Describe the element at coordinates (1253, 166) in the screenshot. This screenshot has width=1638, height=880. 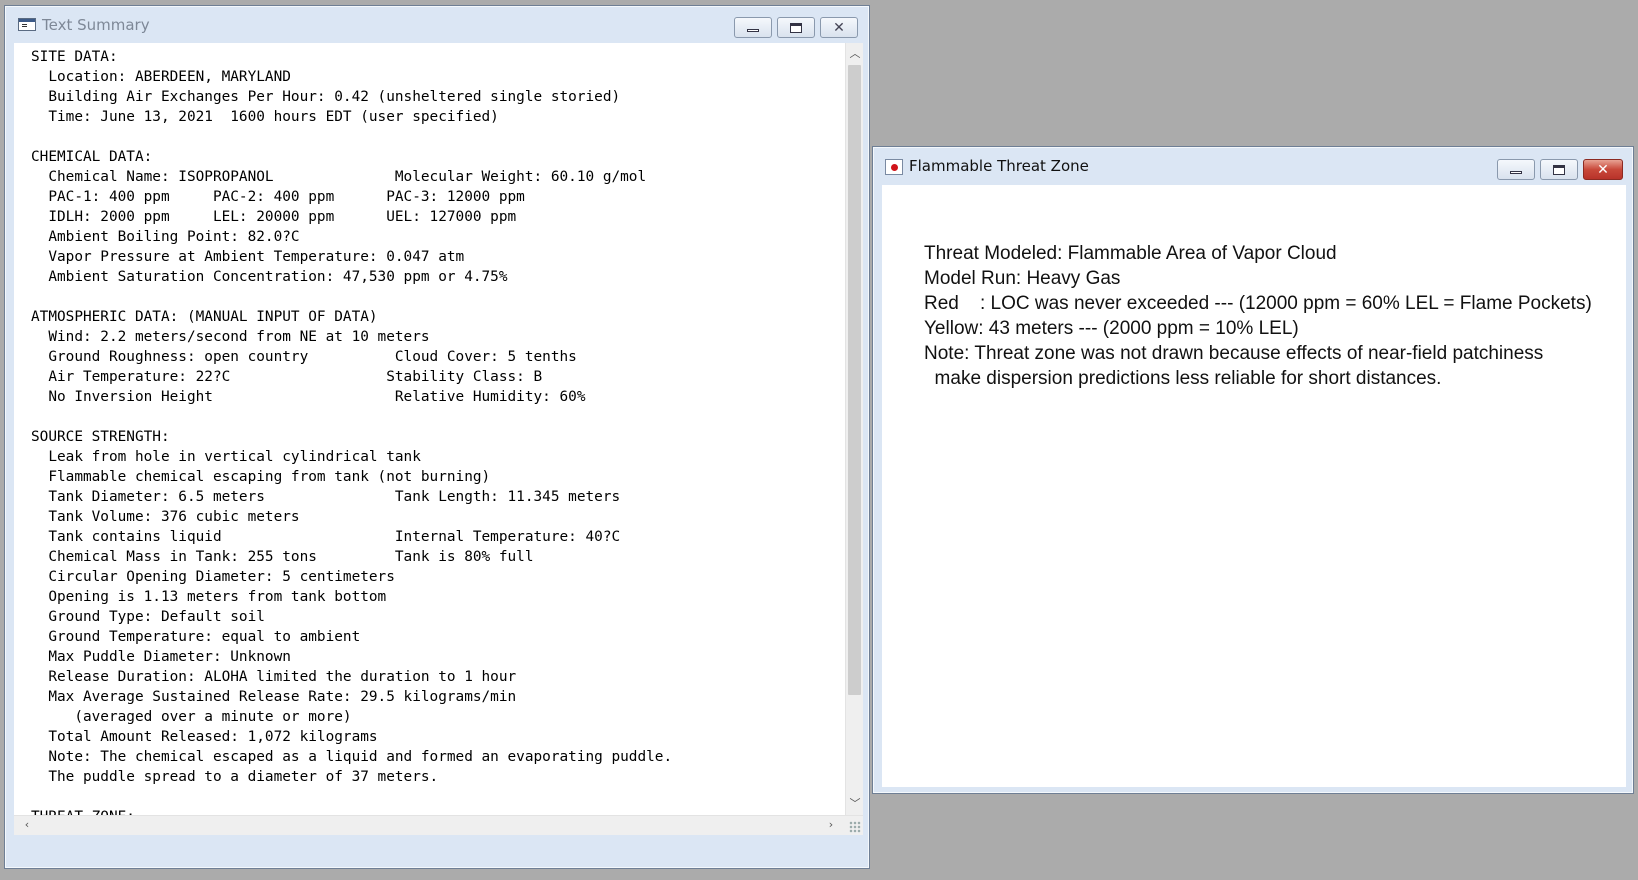
I see `threat-zone-titlebar: Flammable Threat Zone ✕` at that location.